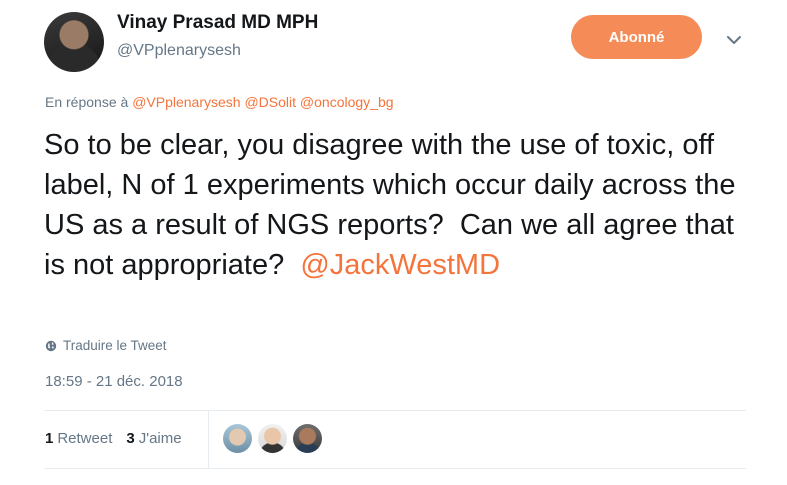 The width and height of the screenshot is (787, 485). Describe the element at coordinates (186, 102) in the screenshot. I see `reply-mention-link: @VPplenarysesh` at that location.